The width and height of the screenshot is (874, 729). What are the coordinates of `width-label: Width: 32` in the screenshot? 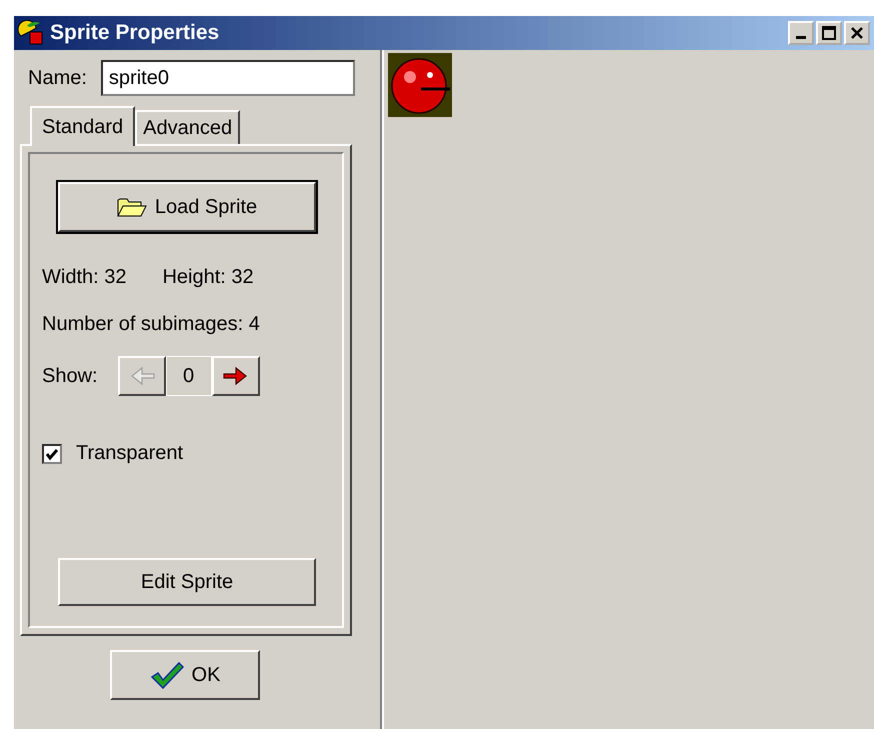 It's located at (84, 277).